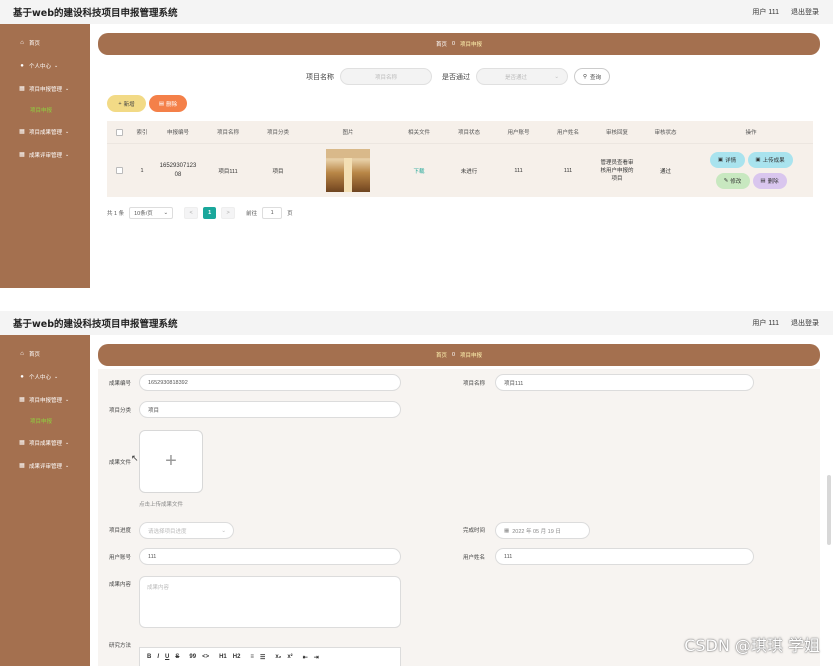  What do you see at coordinates (617, 170) in the screenshot?
I see `cell-reply: 管理员查看审核用户申报的项目` at bounding box center [617, 170].